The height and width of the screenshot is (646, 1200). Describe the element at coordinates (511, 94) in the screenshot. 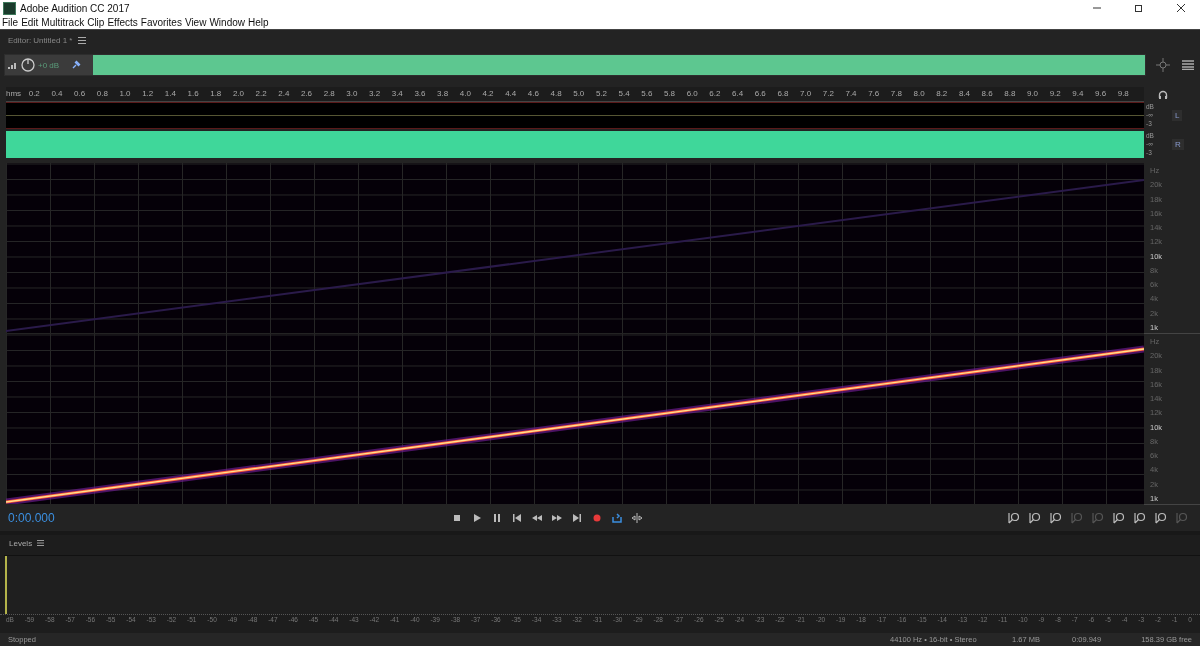

I see `ruler-label: 4.4` at that location.